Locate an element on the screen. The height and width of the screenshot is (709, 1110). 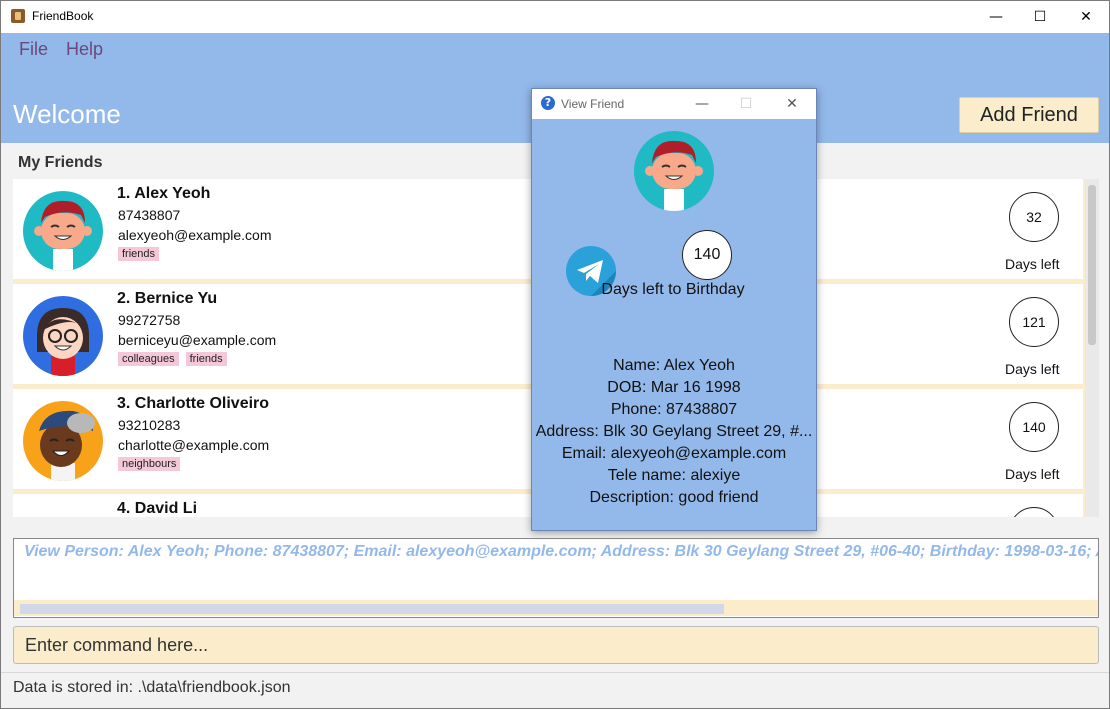
birthday-days-count: 140 is located at coordinates (707, 255).